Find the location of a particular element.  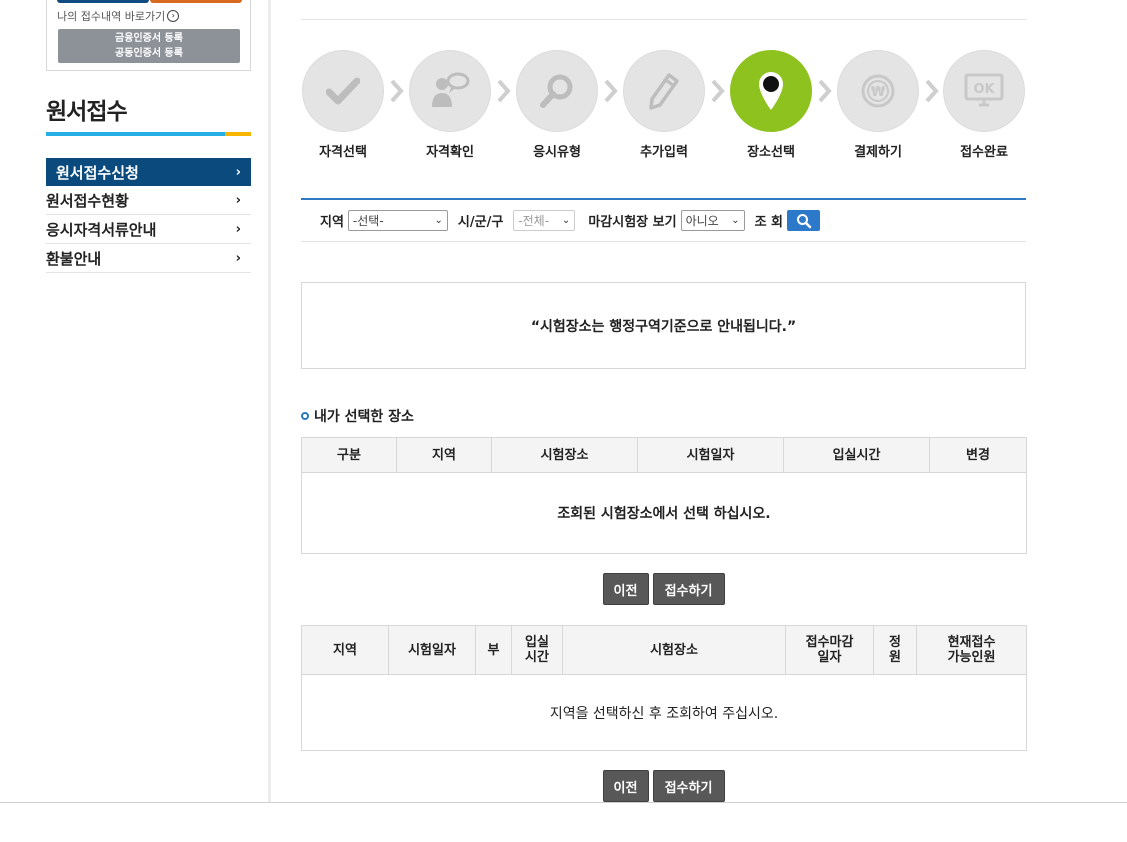

cert-line-2: 공동인증서 등록 is located at coordinates (149, 53).